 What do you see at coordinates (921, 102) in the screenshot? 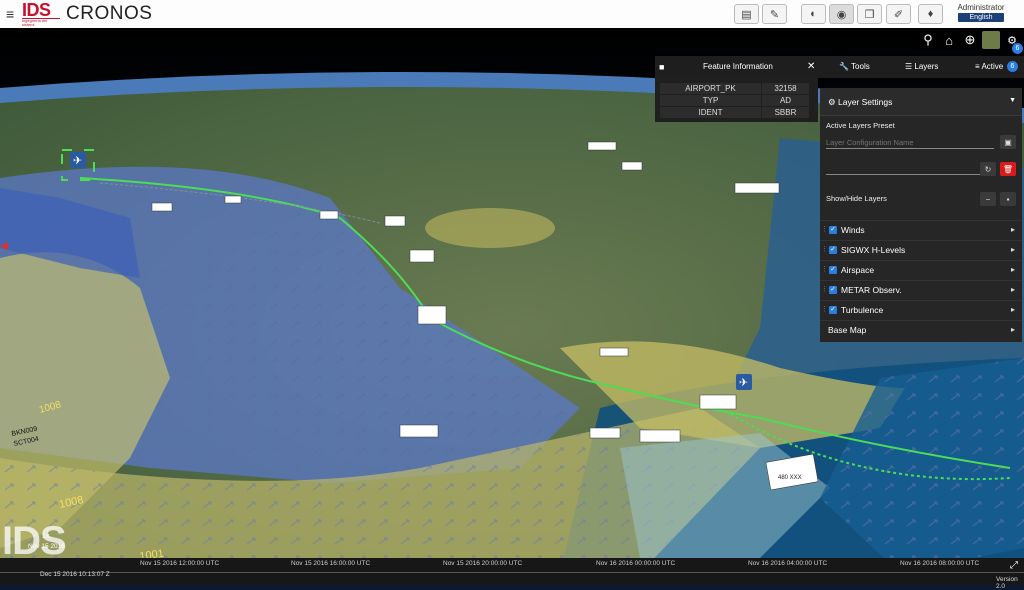
I see `layer-settings-header: ⚙ Layer Settings ▼` at bounding box center [921, 102].